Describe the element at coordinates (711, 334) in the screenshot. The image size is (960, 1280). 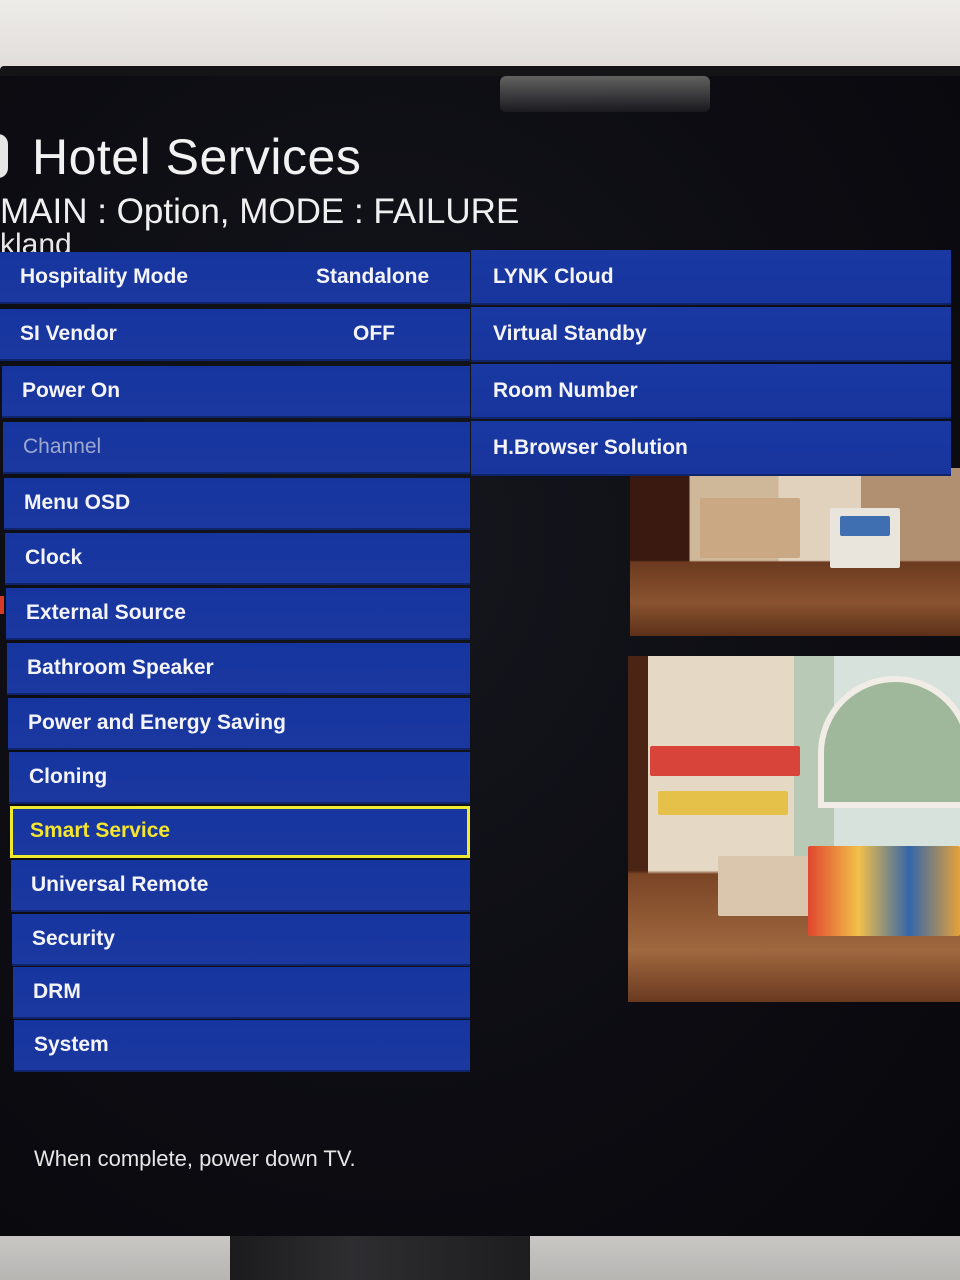
I see `submenu-item-virtual-standby: Virtual Standby` at that location.